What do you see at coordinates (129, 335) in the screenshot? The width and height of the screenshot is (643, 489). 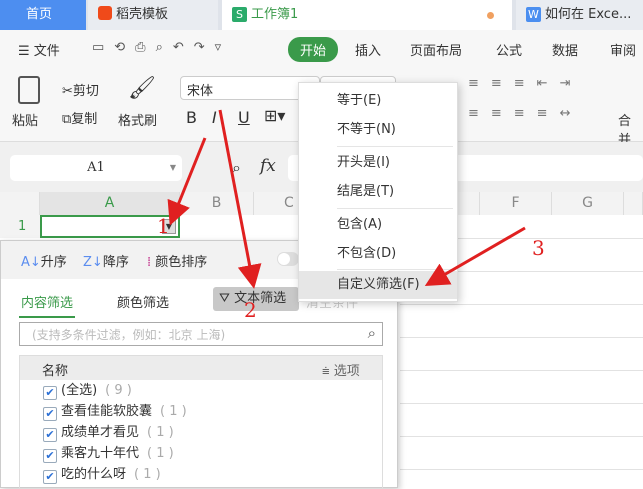 I see `search-placeholder: (支持多条件过滤，例如：北京 上海)` at bounding box center [129, 335].